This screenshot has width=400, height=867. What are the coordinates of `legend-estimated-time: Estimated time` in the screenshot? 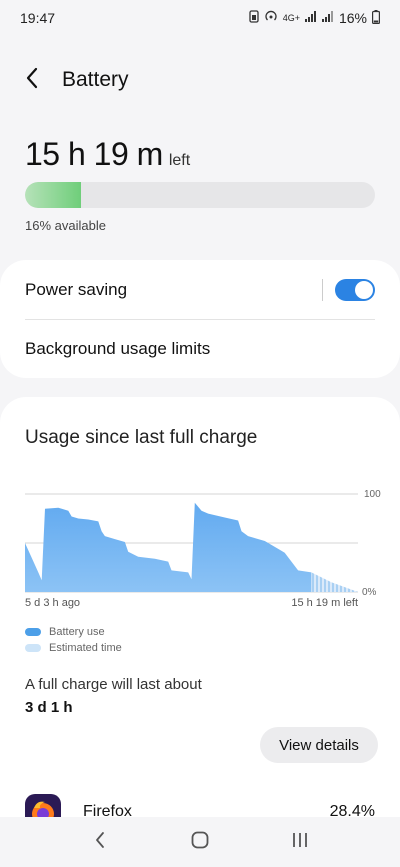 It's located at (73, 648).